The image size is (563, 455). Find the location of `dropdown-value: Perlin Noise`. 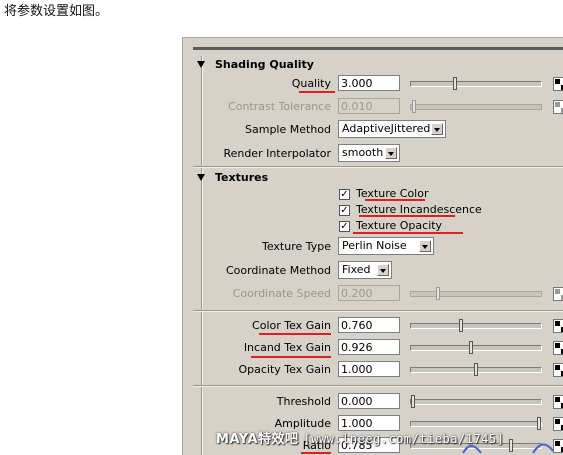

dropdown-value: Perlin Noise is located at coordinates (374, 245).